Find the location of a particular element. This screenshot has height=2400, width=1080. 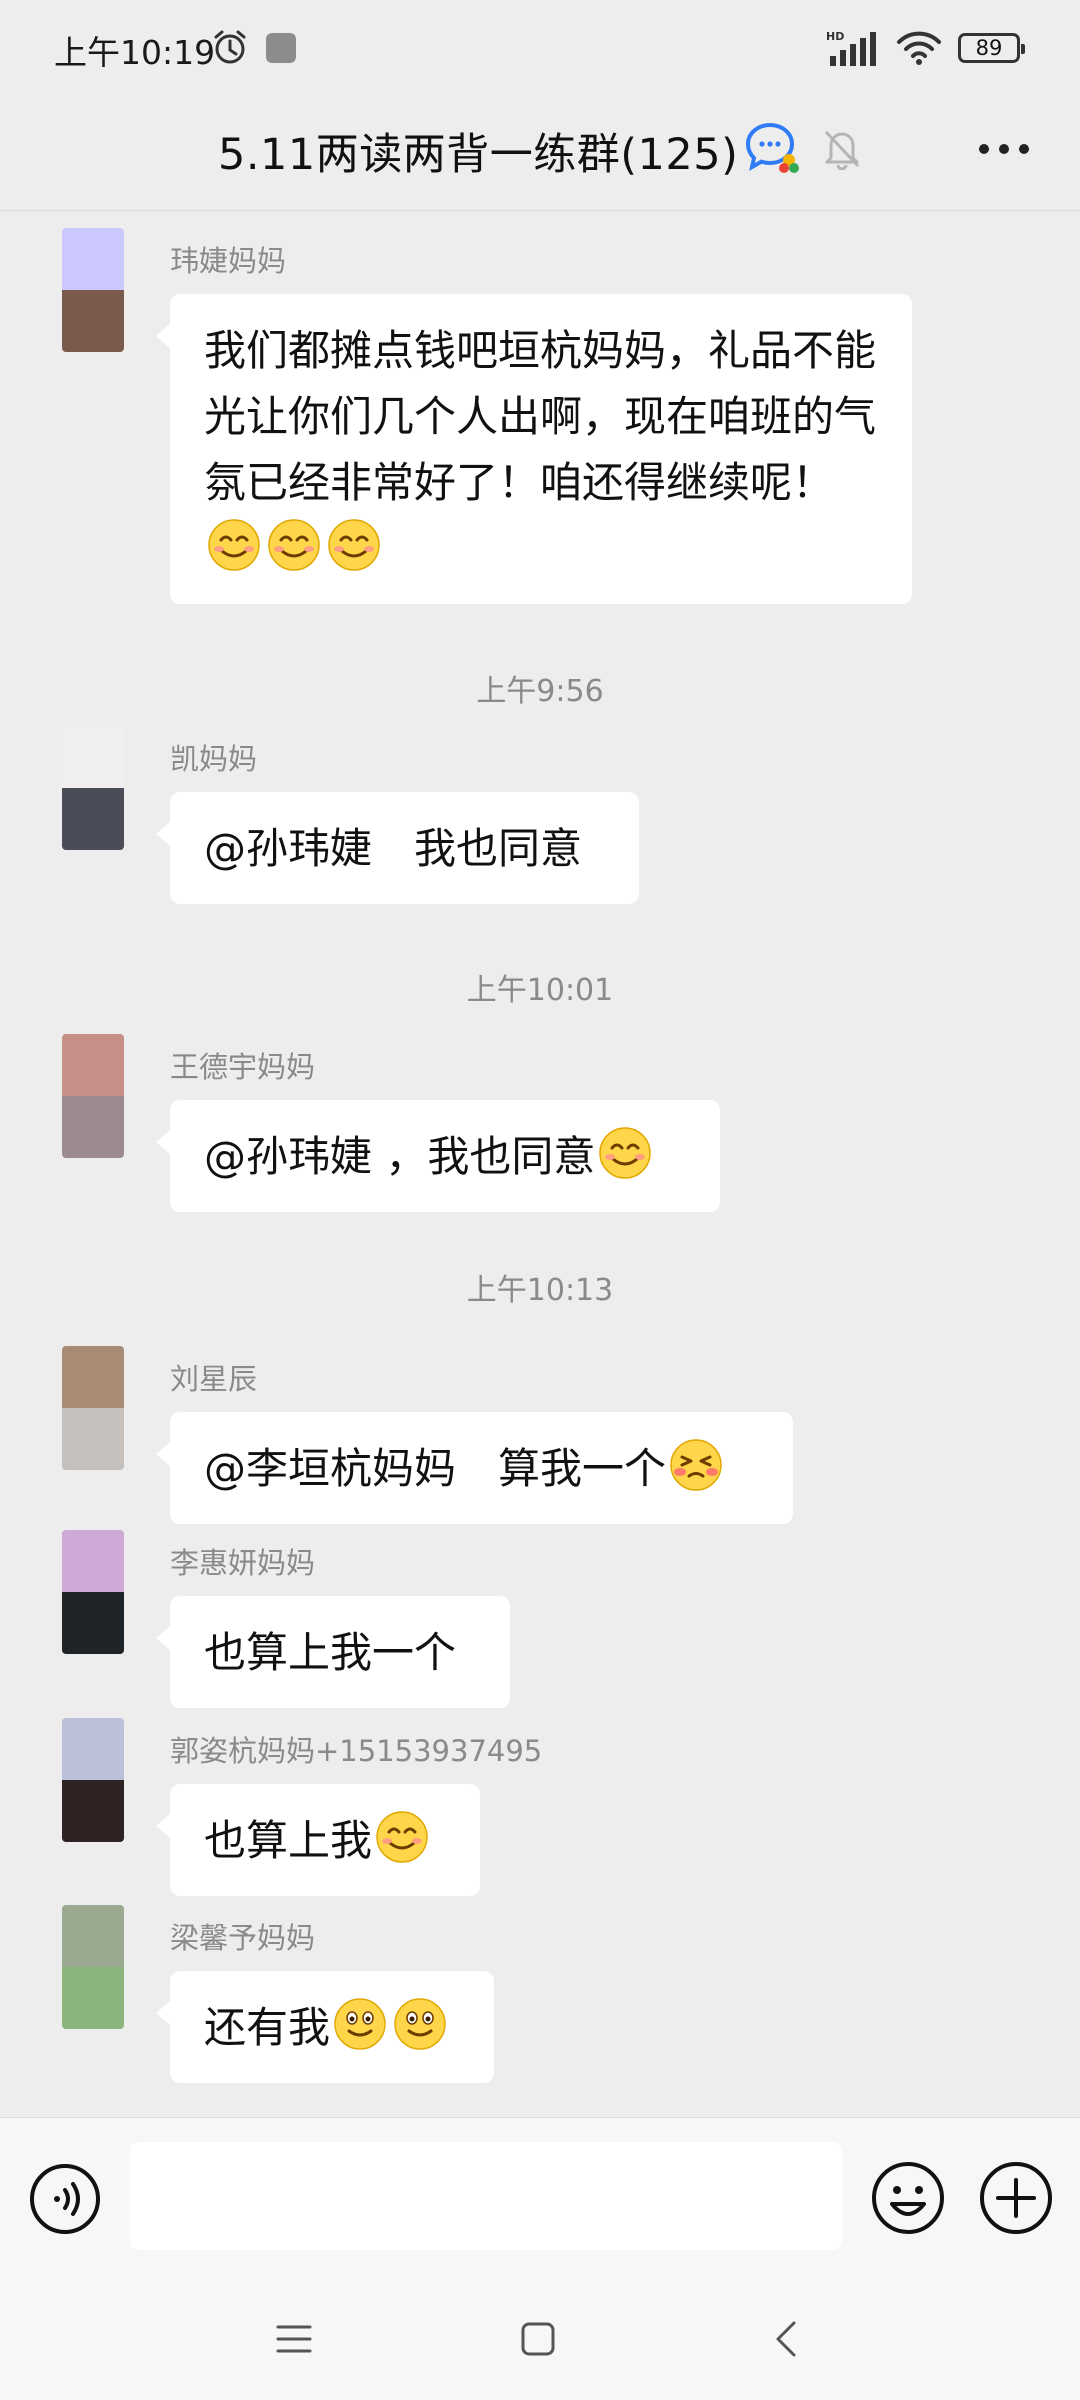

status-indicators: HD 89 is located at coordinates (925, 48).